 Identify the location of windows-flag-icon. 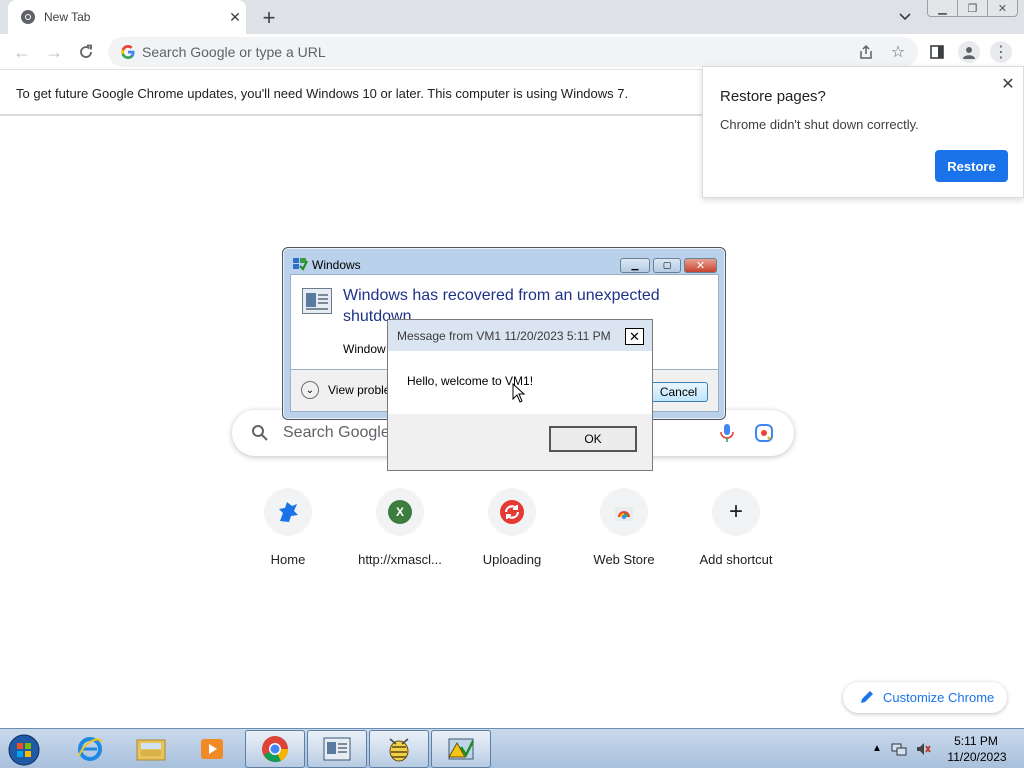
(300, 264).